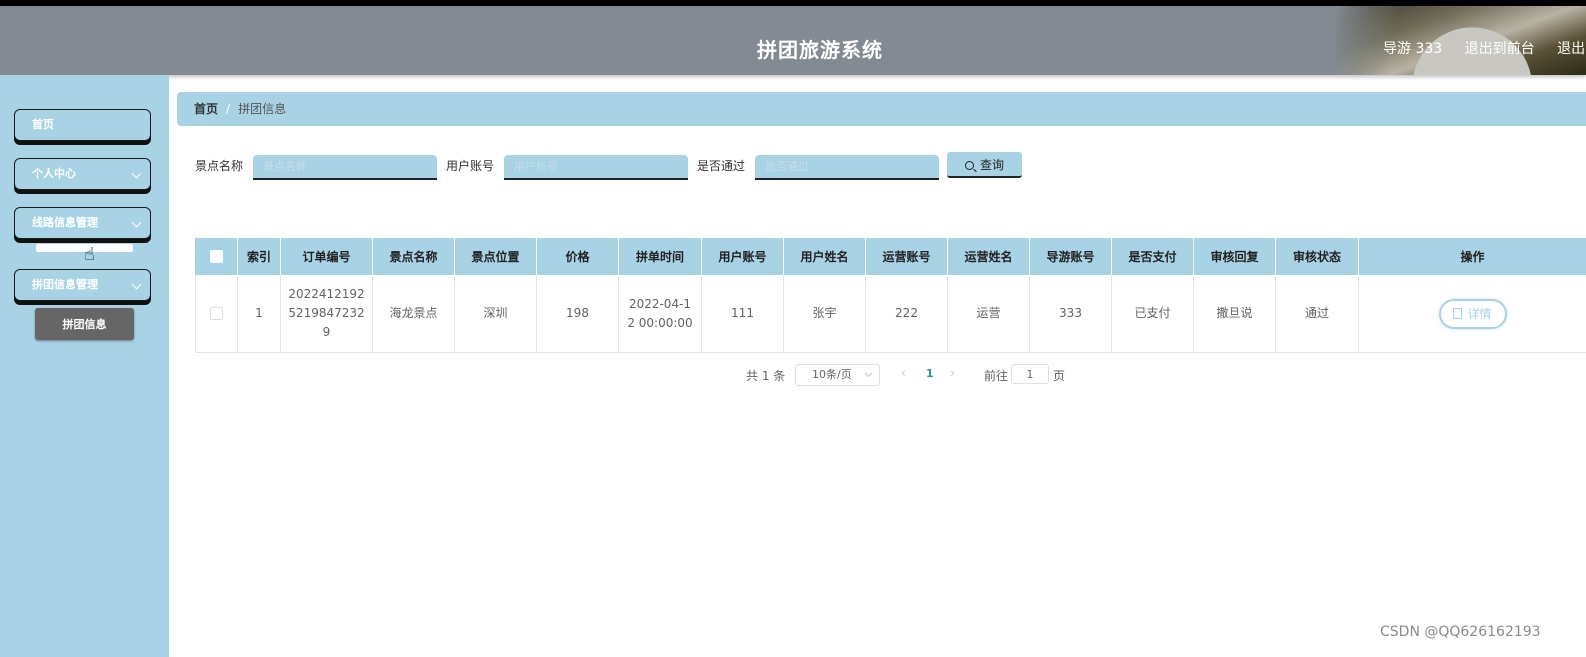  What do you see at coordinates (907, 256) in the screenshot?
I see `column-header: 运营账号` at bounding box center [907, 256].